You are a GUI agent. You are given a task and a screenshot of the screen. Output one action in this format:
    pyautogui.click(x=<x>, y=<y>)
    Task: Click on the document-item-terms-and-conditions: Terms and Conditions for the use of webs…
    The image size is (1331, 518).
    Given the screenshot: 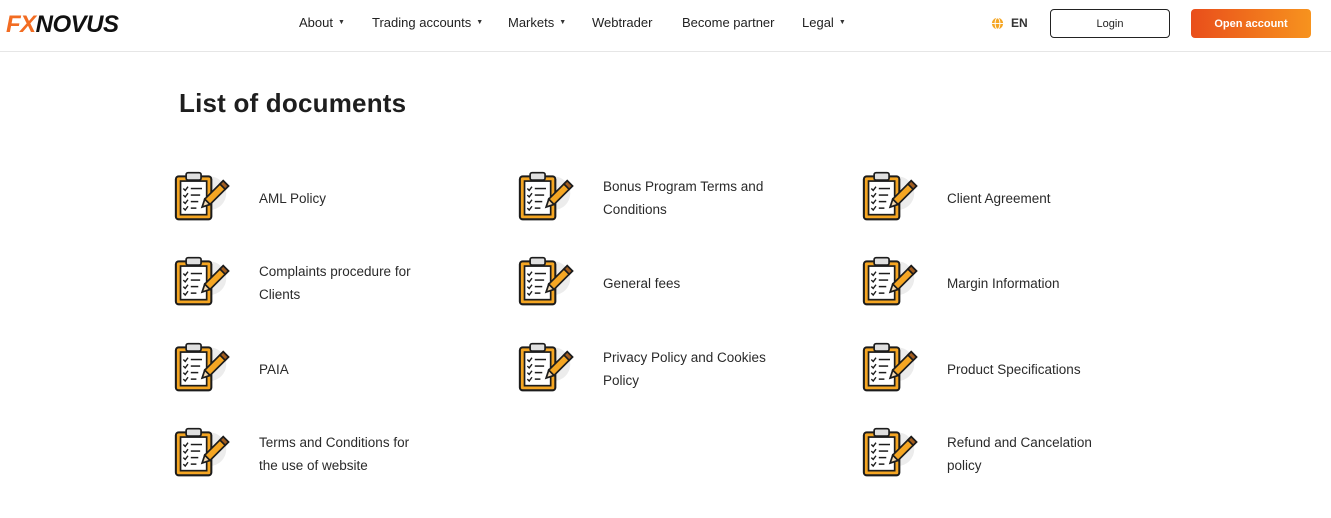 What is the action you would take?
    pyautogui.click(x=324, y=454)
    